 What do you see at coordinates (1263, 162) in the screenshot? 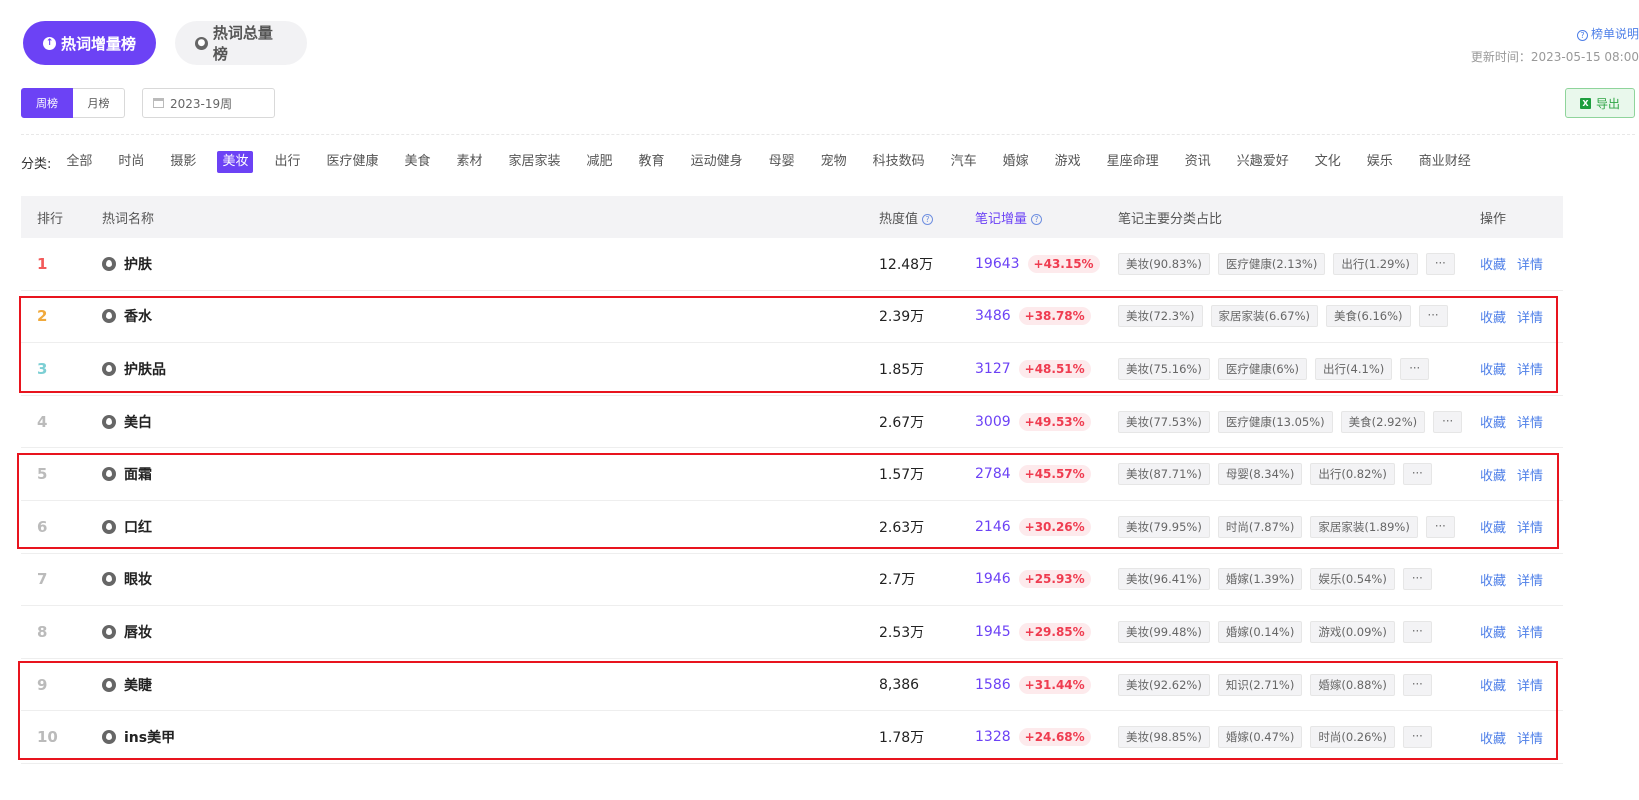
I see `category-item: 兴趣爱好` at bounding box center [1263, 162].